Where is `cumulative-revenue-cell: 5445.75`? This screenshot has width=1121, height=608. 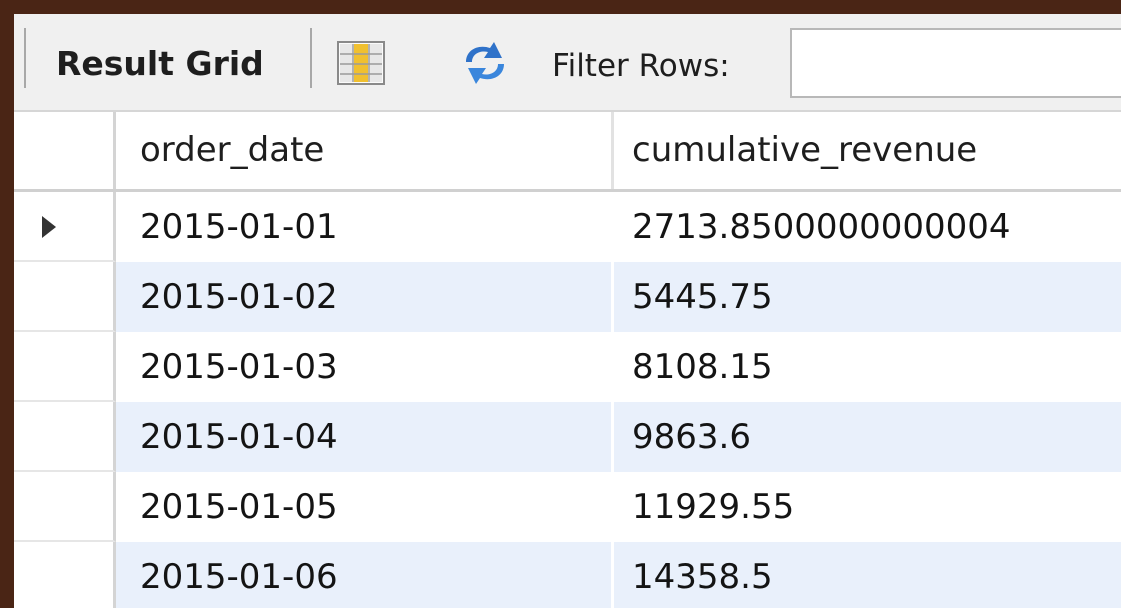
cumulative-revenue-cell: 5445.75 is located at coordinates (867, 297).